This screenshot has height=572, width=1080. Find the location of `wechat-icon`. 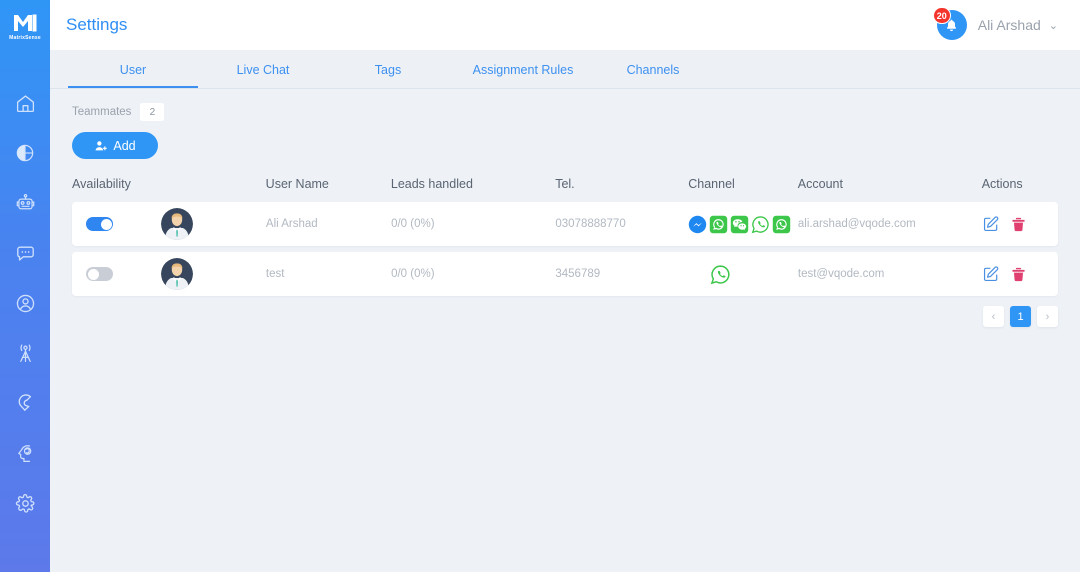

wechat-icon is located at coordinates (739, 224).